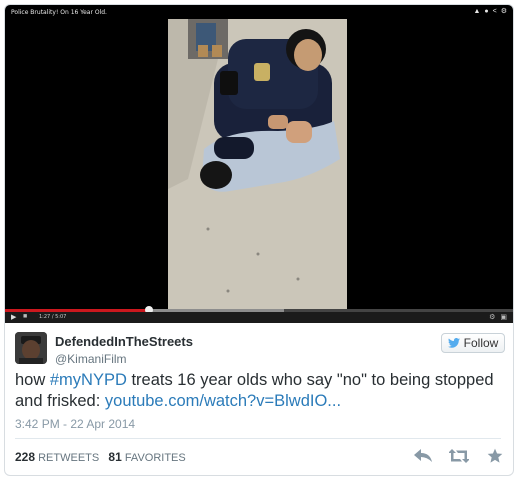 This screenshot has height=480, width=518. I want to click on avatar, so click(31, 348).